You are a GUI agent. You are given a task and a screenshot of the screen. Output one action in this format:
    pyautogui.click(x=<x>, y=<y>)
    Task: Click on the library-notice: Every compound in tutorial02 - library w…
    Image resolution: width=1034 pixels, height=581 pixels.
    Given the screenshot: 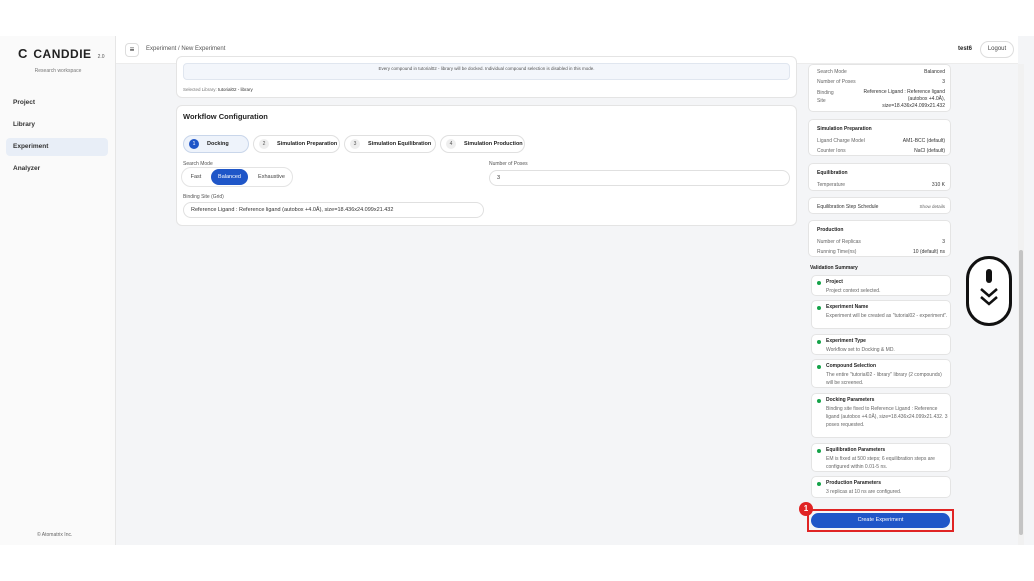 What is the action you would take?
    pyautogui.click(x=486, y=71)
    